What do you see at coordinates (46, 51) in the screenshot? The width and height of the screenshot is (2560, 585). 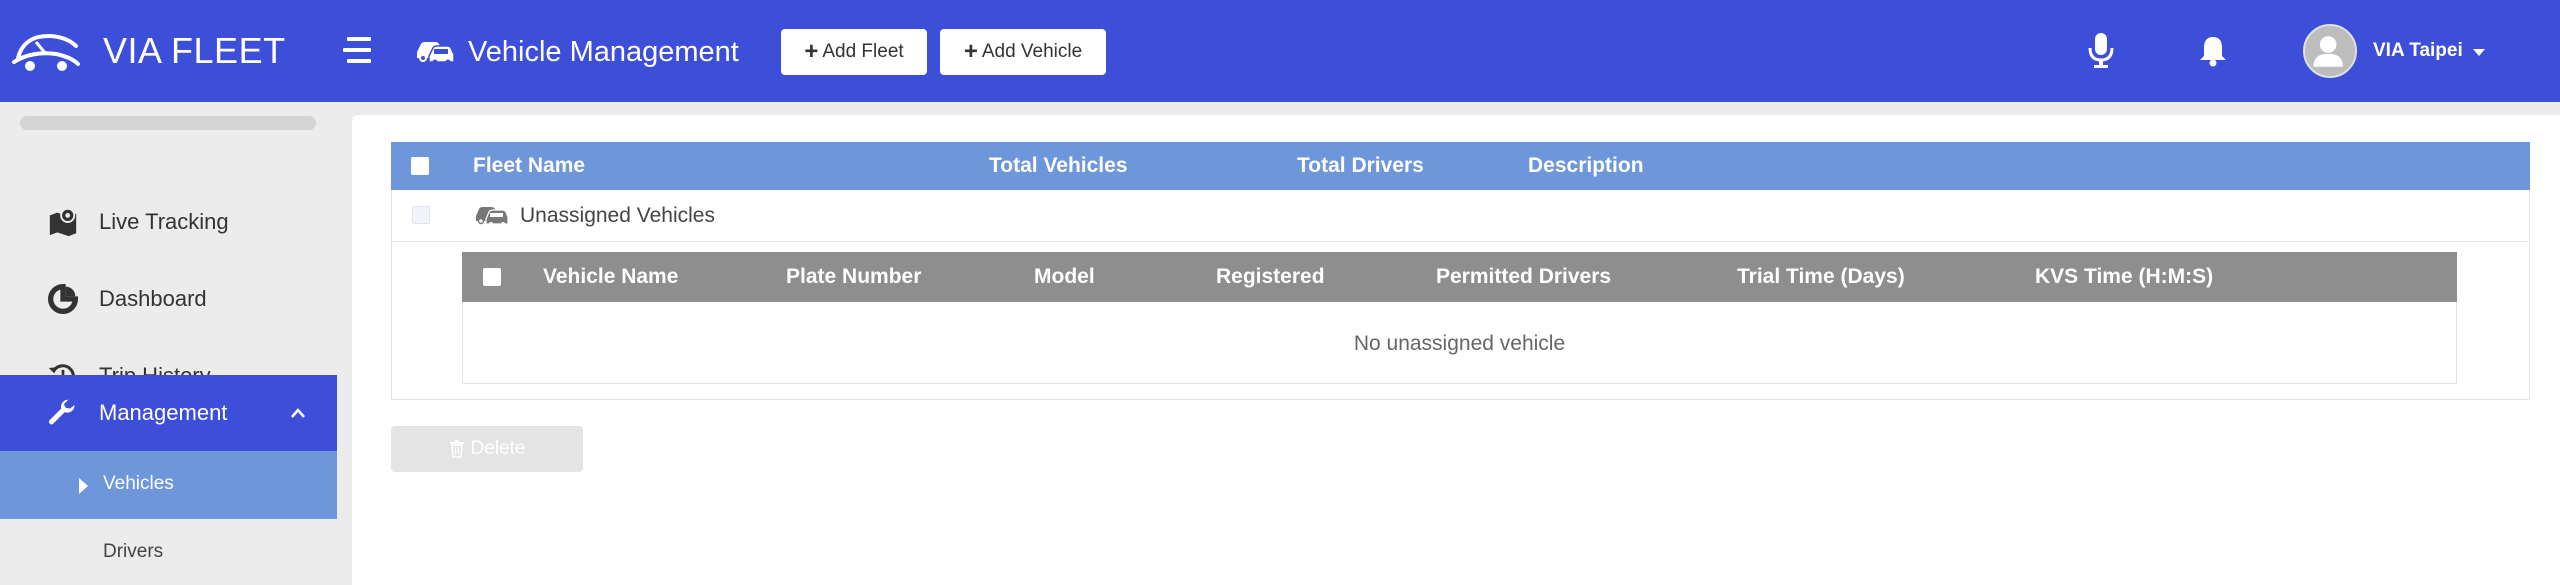 I see `car-logo-icon` at bounding box center [46, 51].